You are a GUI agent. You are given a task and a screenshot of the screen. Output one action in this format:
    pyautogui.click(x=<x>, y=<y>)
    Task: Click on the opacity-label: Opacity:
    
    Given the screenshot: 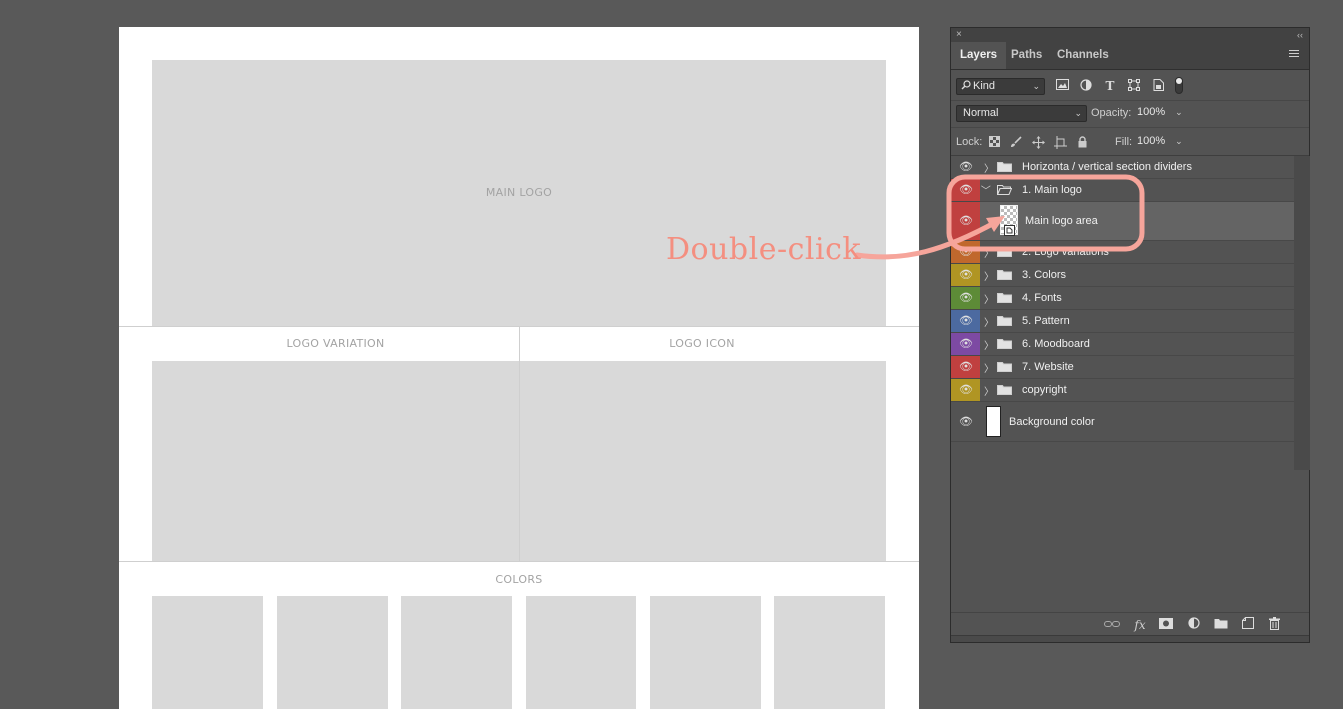 What is the action you would take?
    pyautogui.click(x=1111, y=113)
    